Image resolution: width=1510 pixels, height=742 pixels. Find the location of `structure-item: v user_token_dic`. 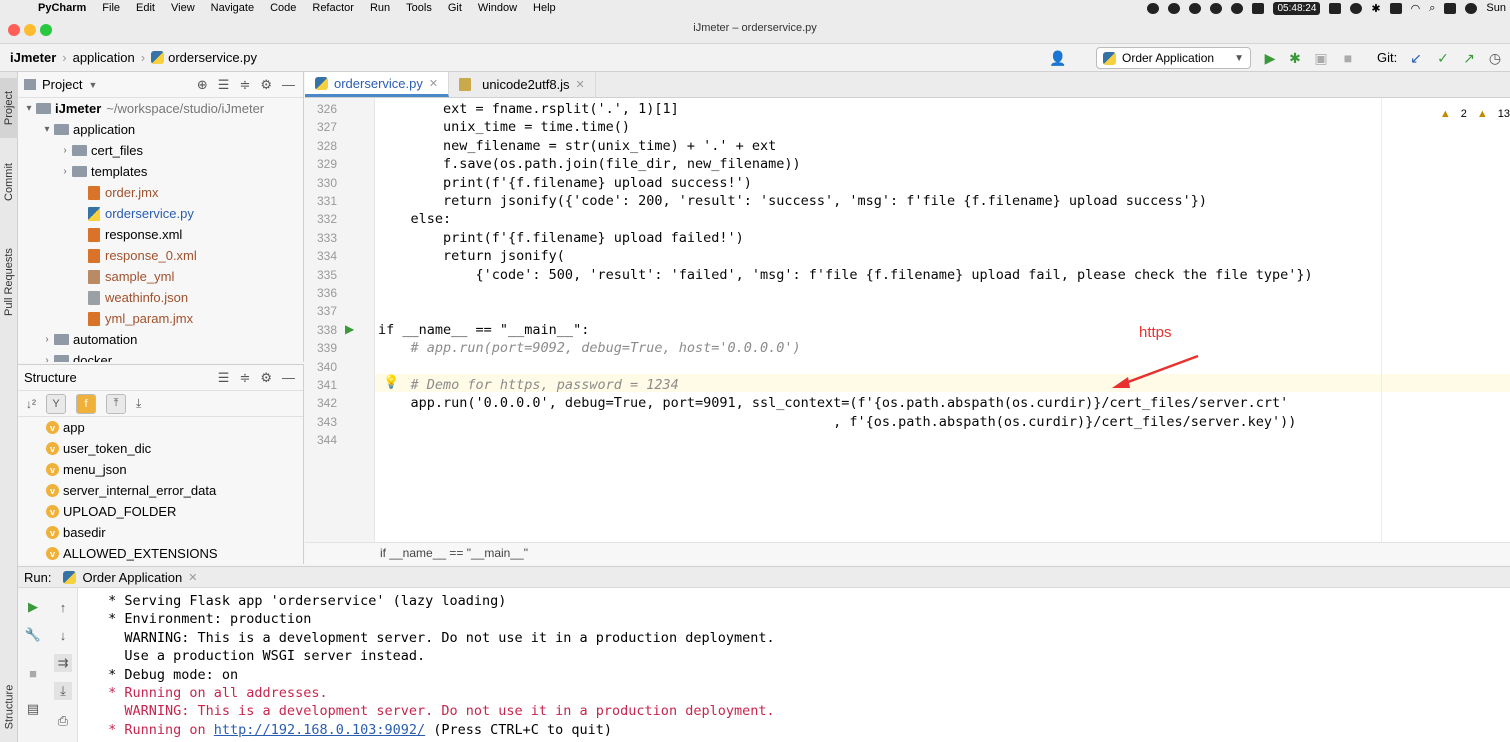

structure-item: v user_token_dic is located at coordinates (160, 448).